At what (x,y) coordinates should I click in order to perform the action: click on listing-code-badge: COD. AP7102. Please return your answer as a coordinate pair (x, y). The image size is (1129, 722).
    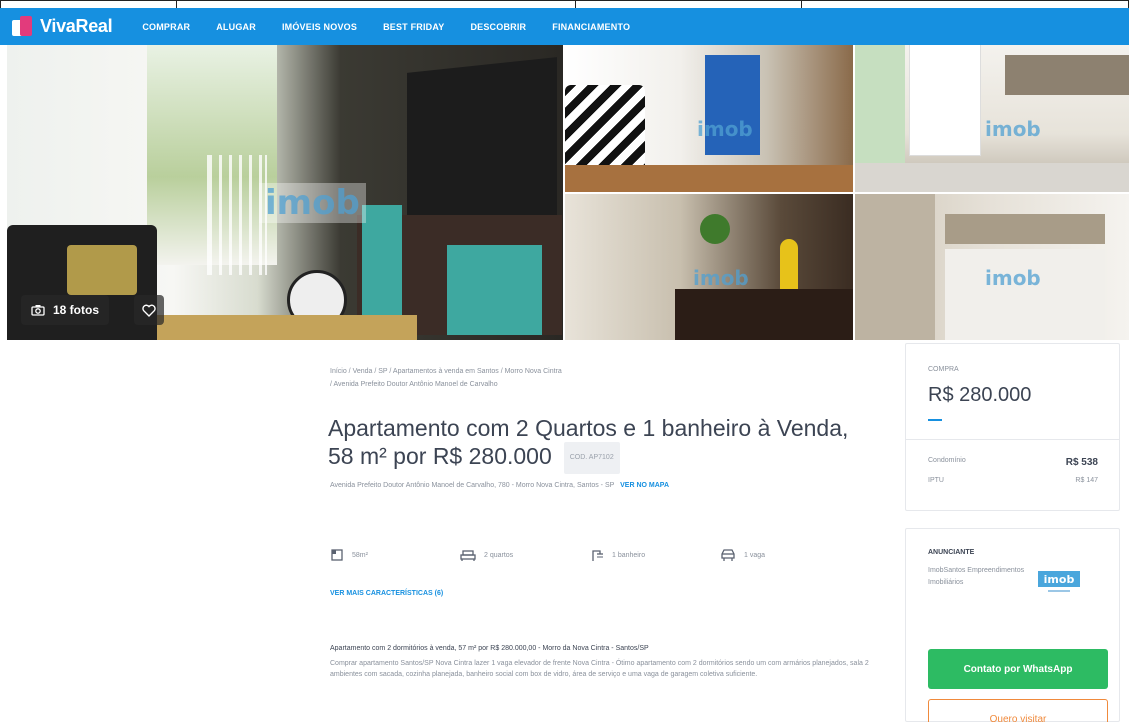
    Looking at the image, I should click on (591, 458).